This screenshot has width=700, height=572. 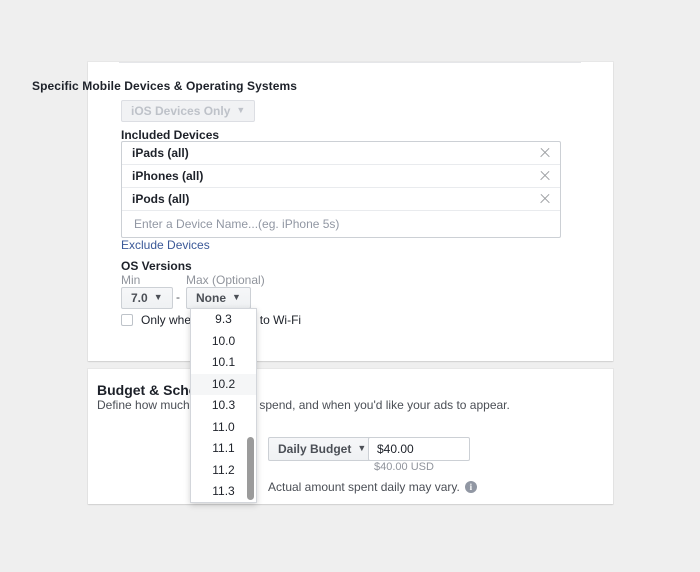 I want to click on info-icon: i, so click(x=470, y=487).